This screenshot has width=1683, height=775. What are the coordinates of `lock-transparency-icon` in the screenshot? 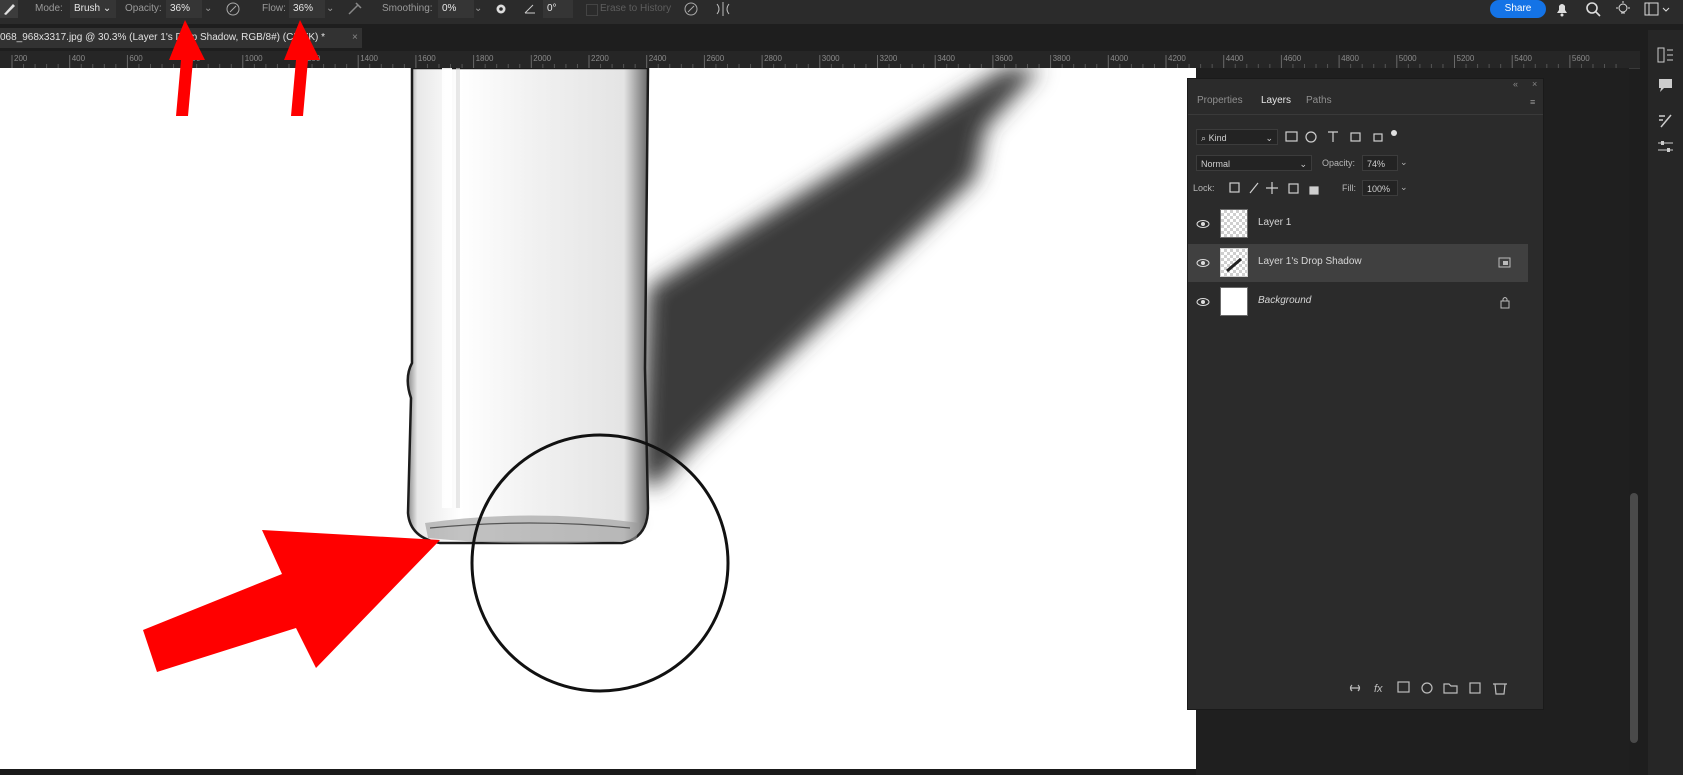 It's located at (1234, 187).